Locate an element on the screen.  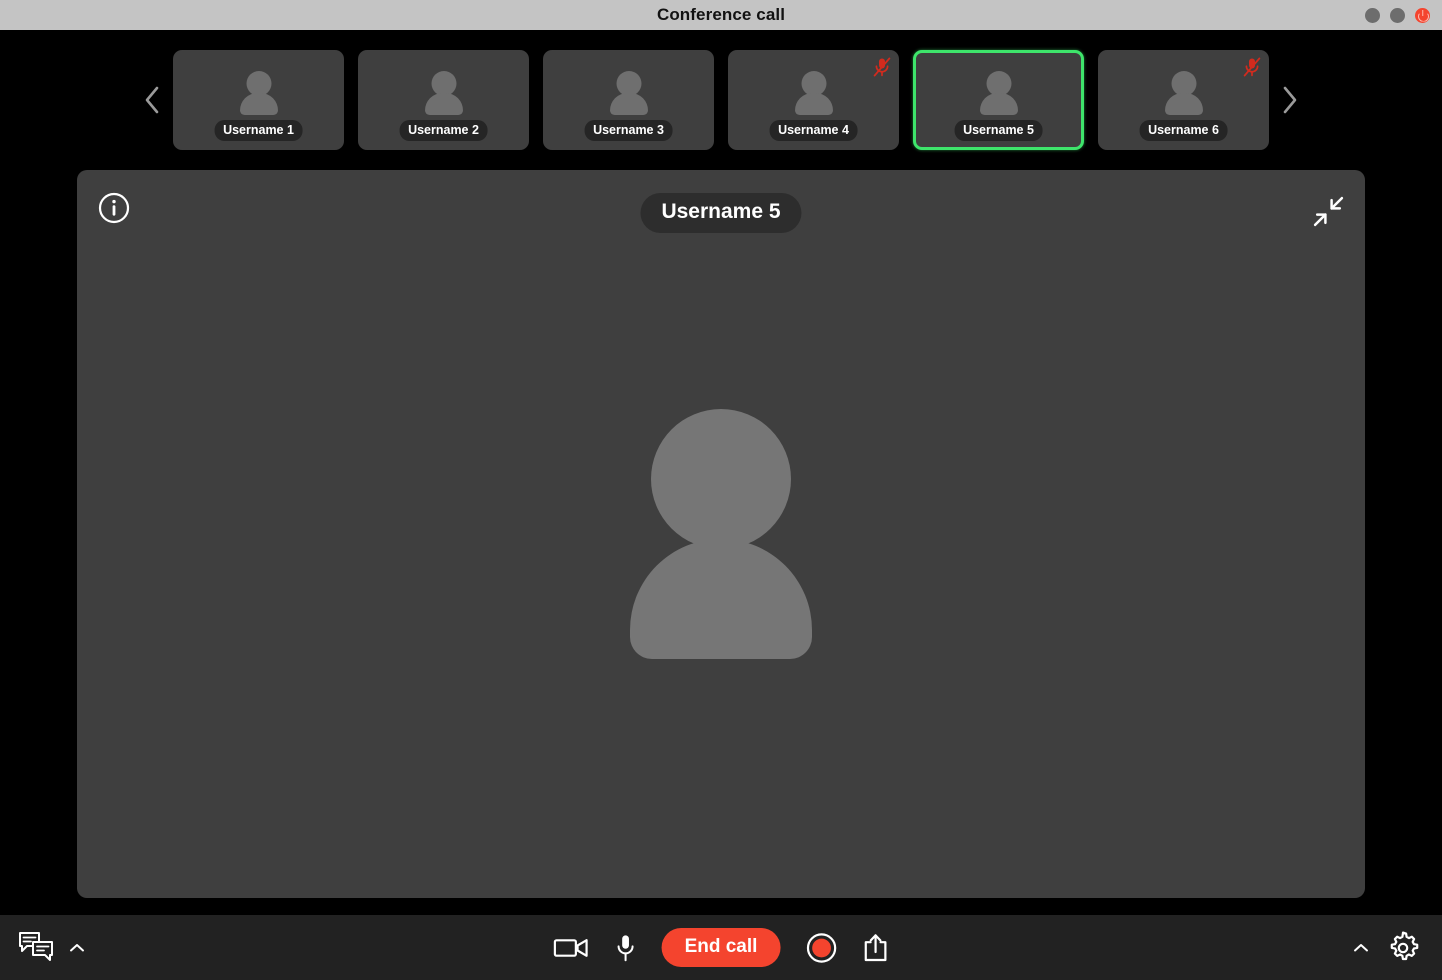
video-camera-icon is located at coordinates (570, 947).